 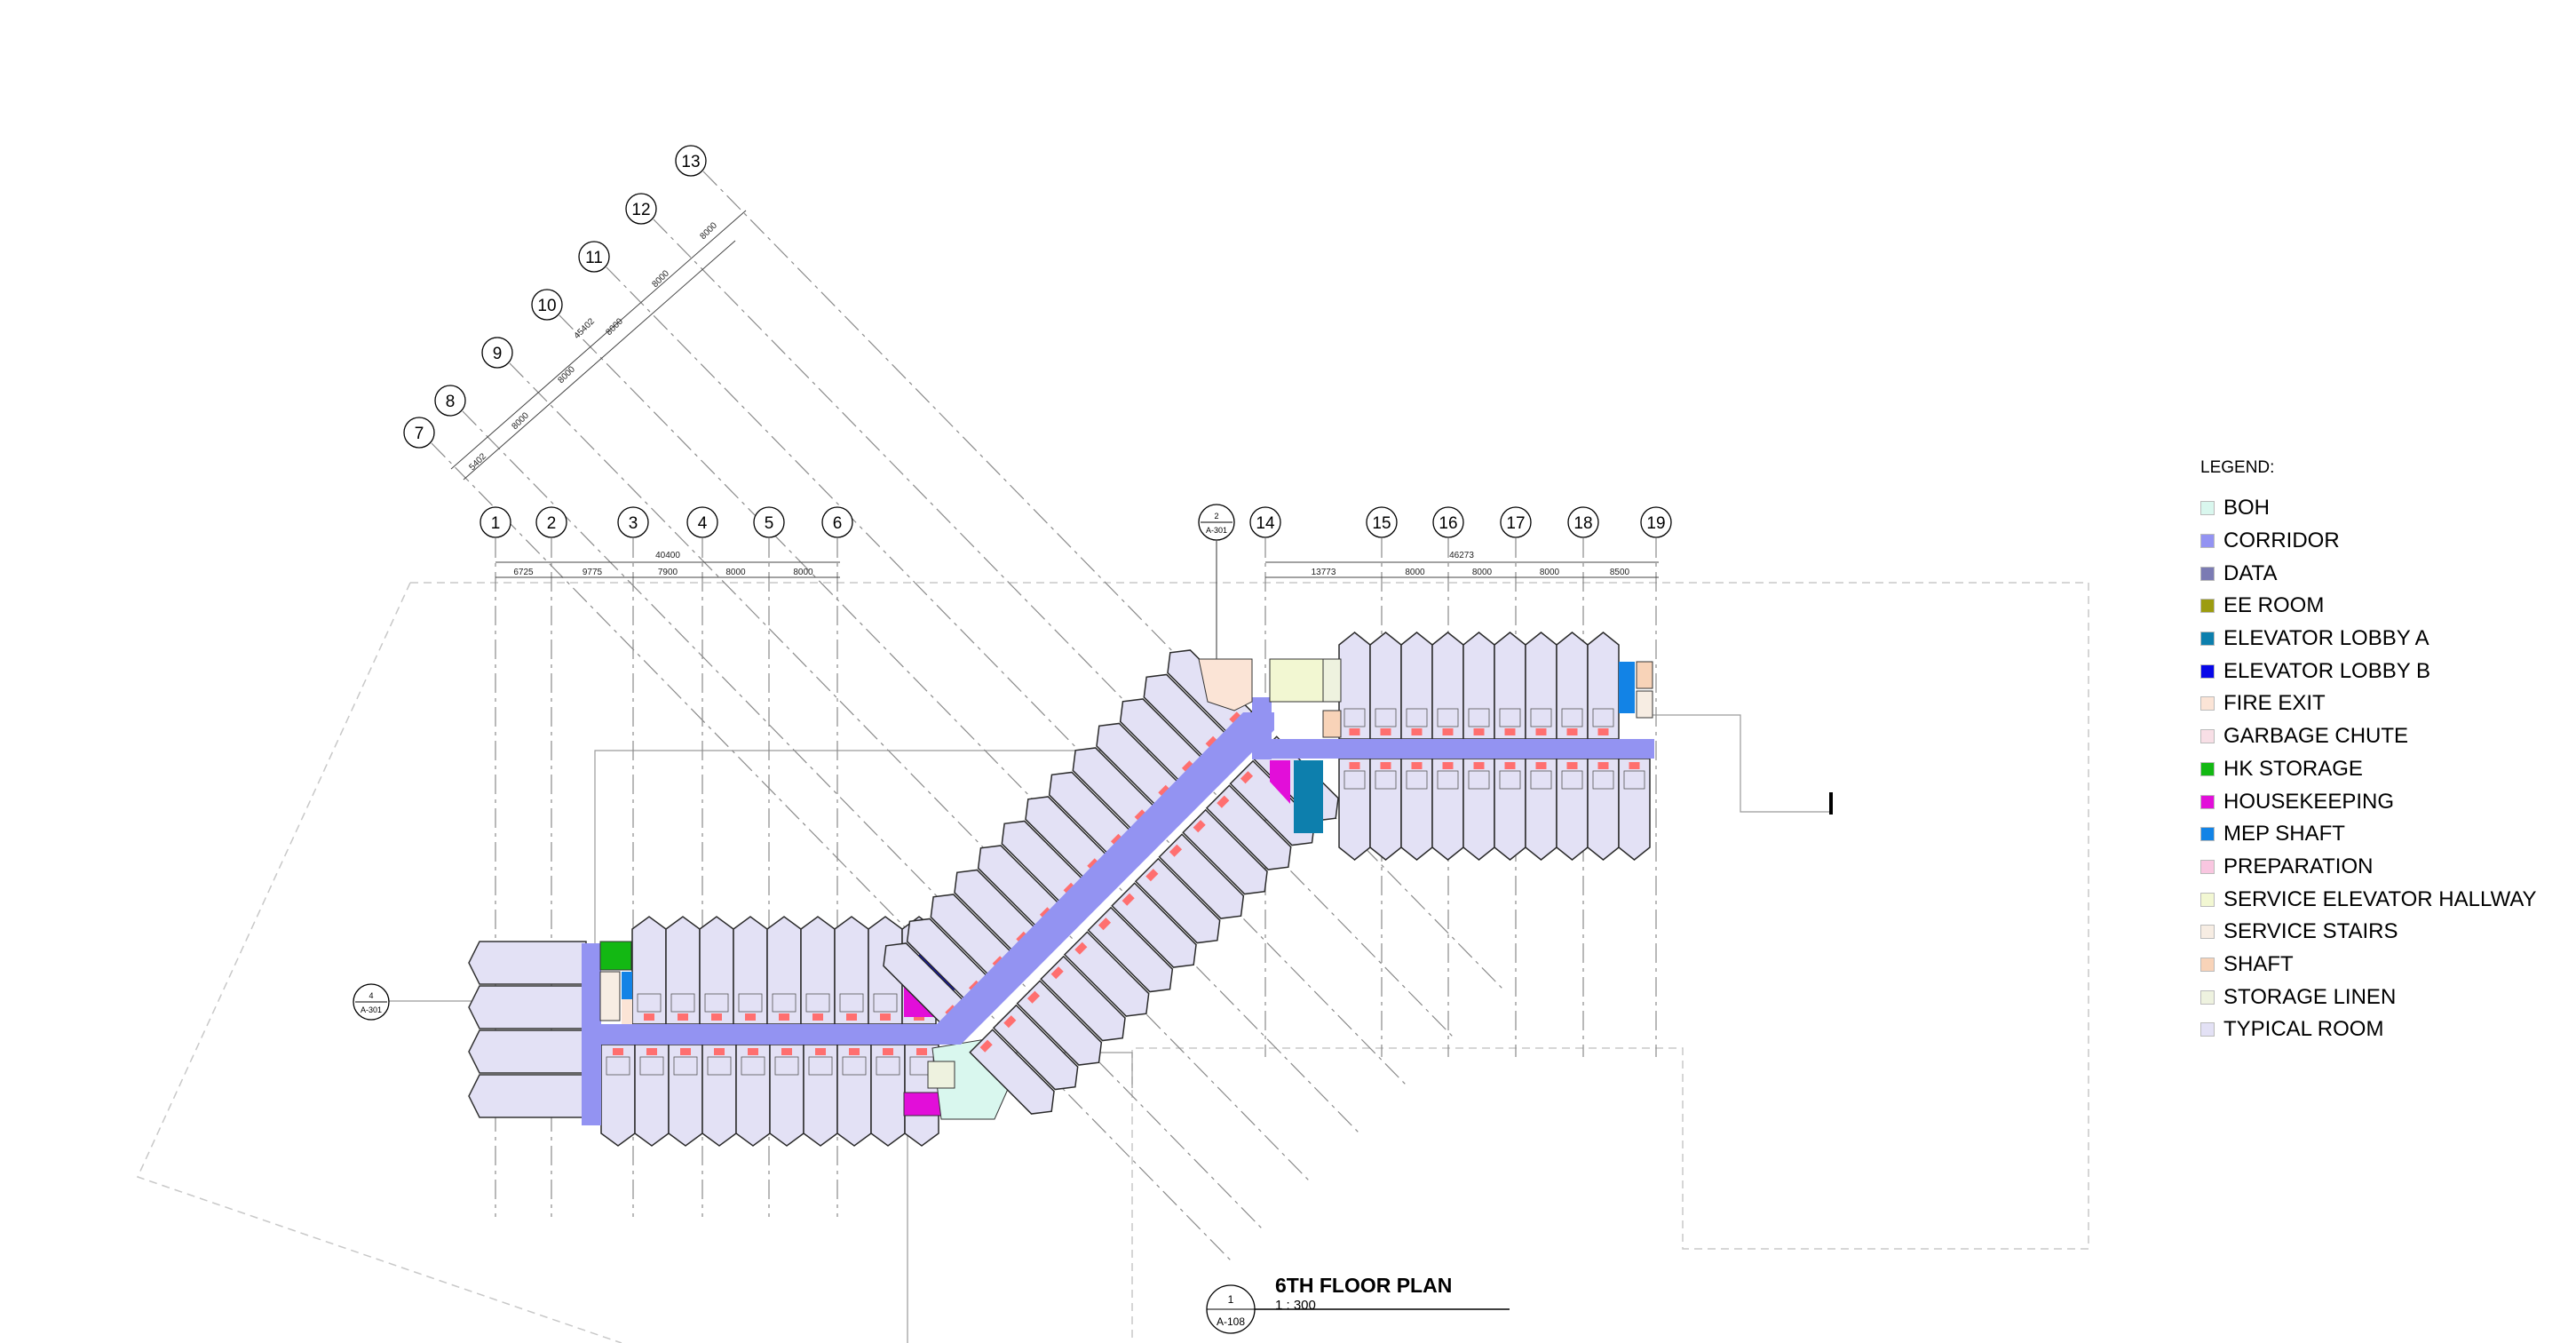 I want to click on dimension-label: 5402, so click(x=478, y=462).